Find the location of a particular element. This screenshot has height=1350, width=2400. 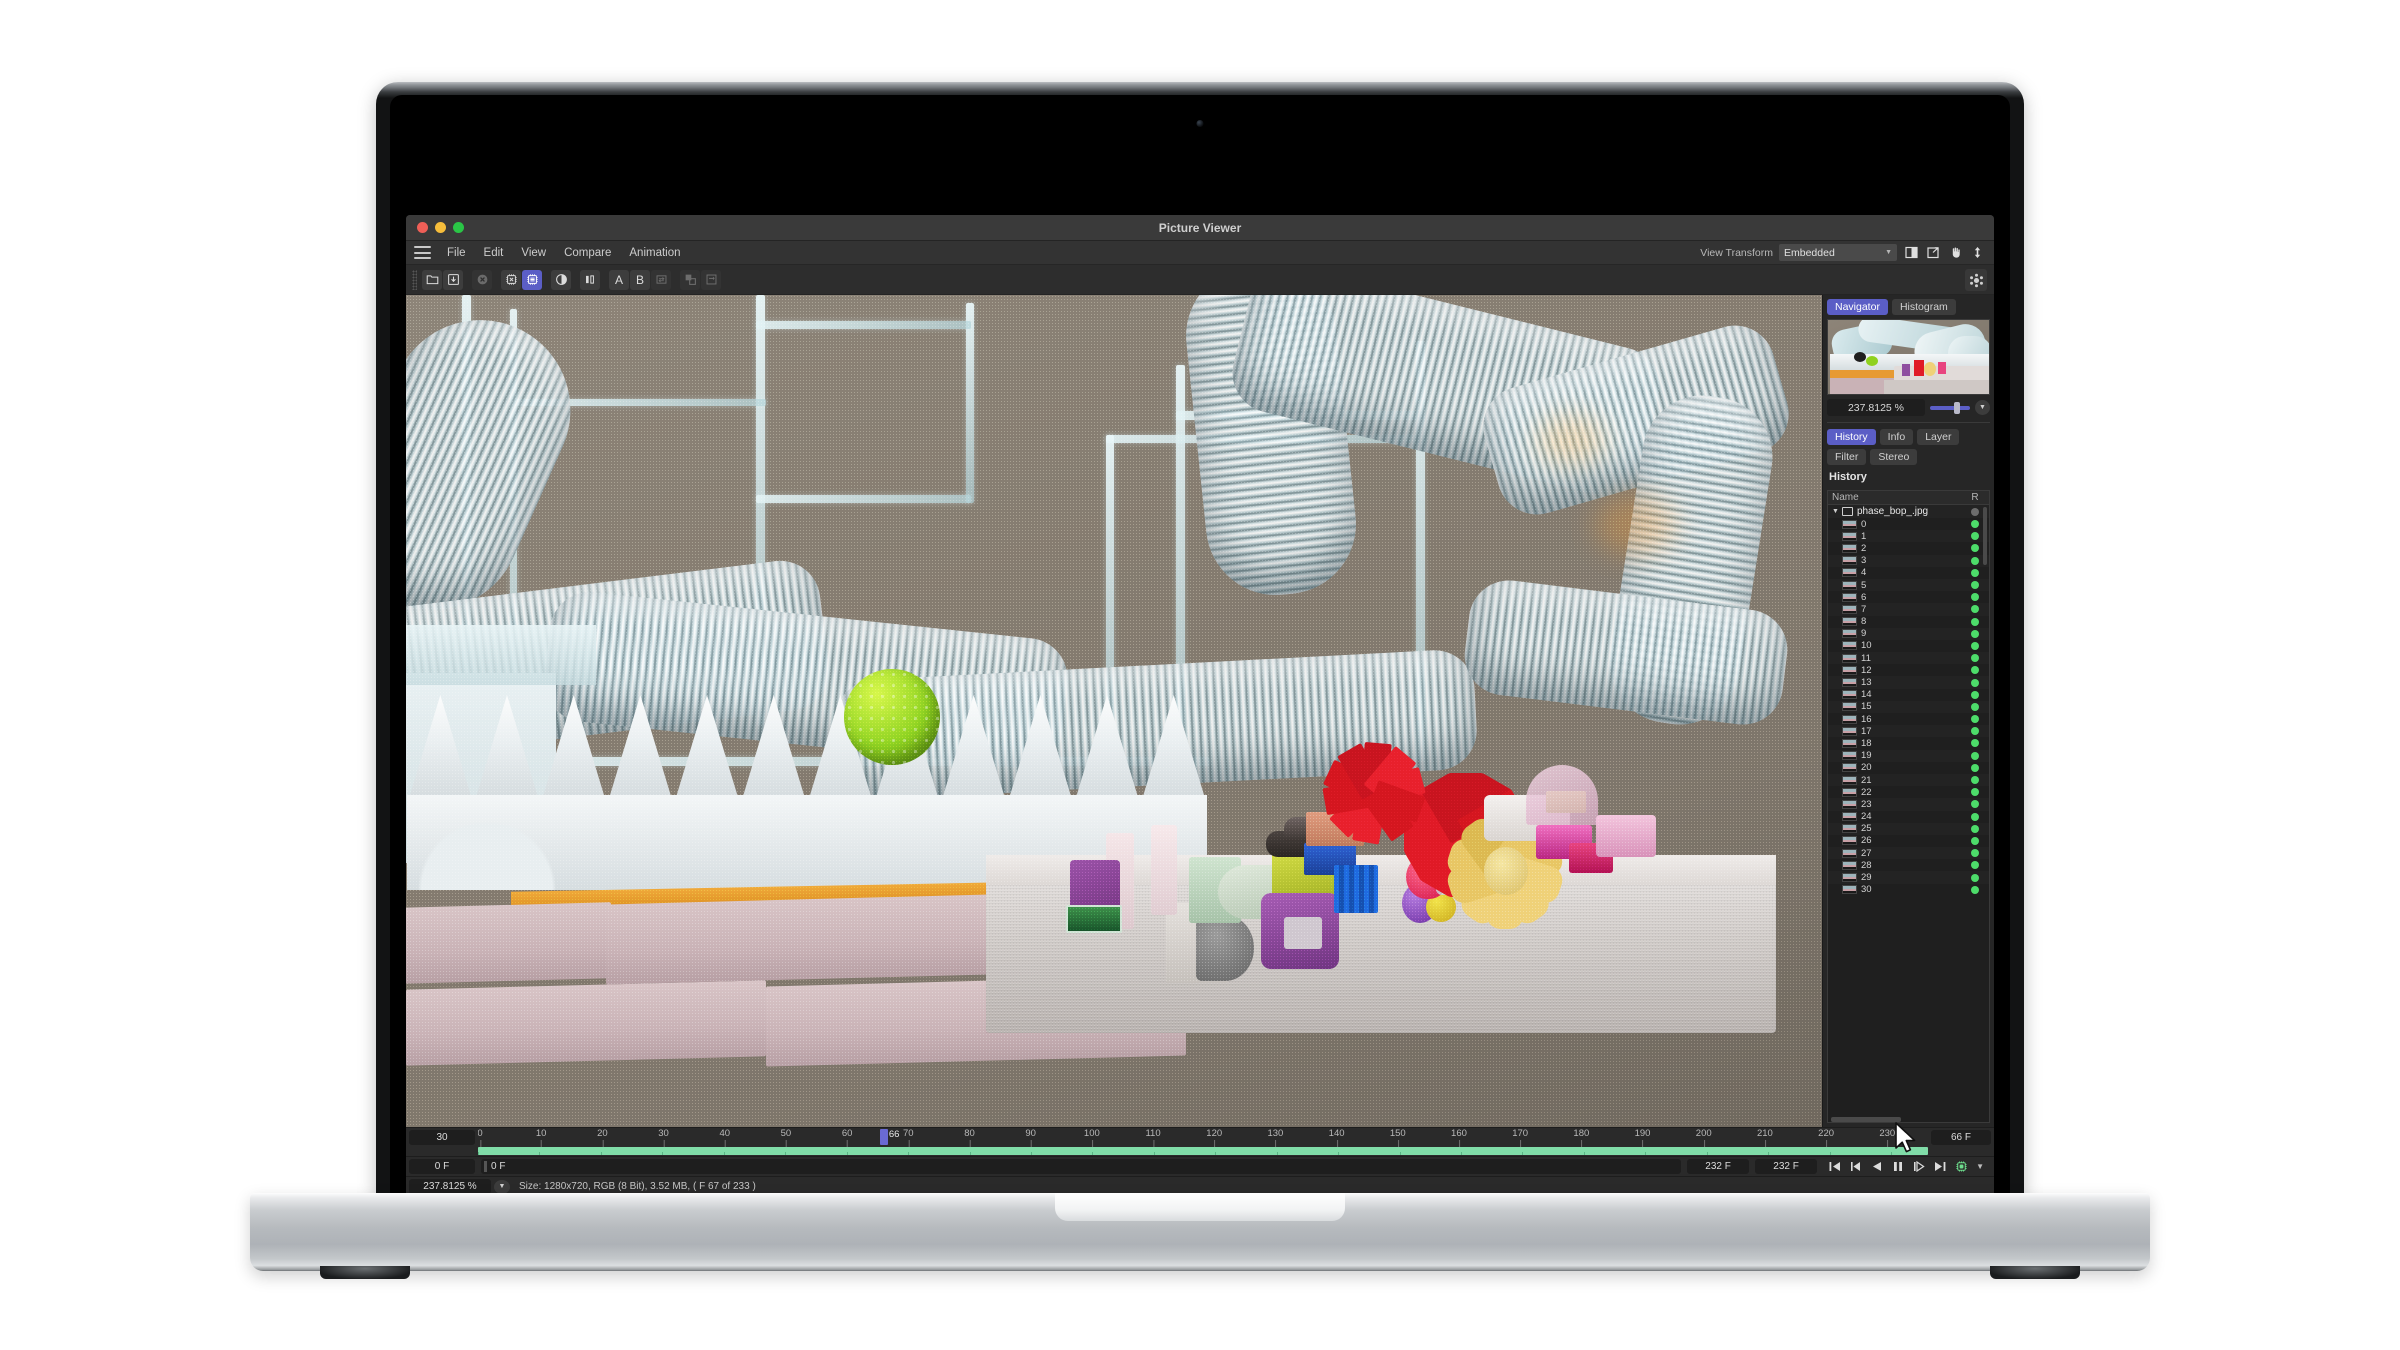

tab-stereo: Stereo is located at coordinates (1894, 457).